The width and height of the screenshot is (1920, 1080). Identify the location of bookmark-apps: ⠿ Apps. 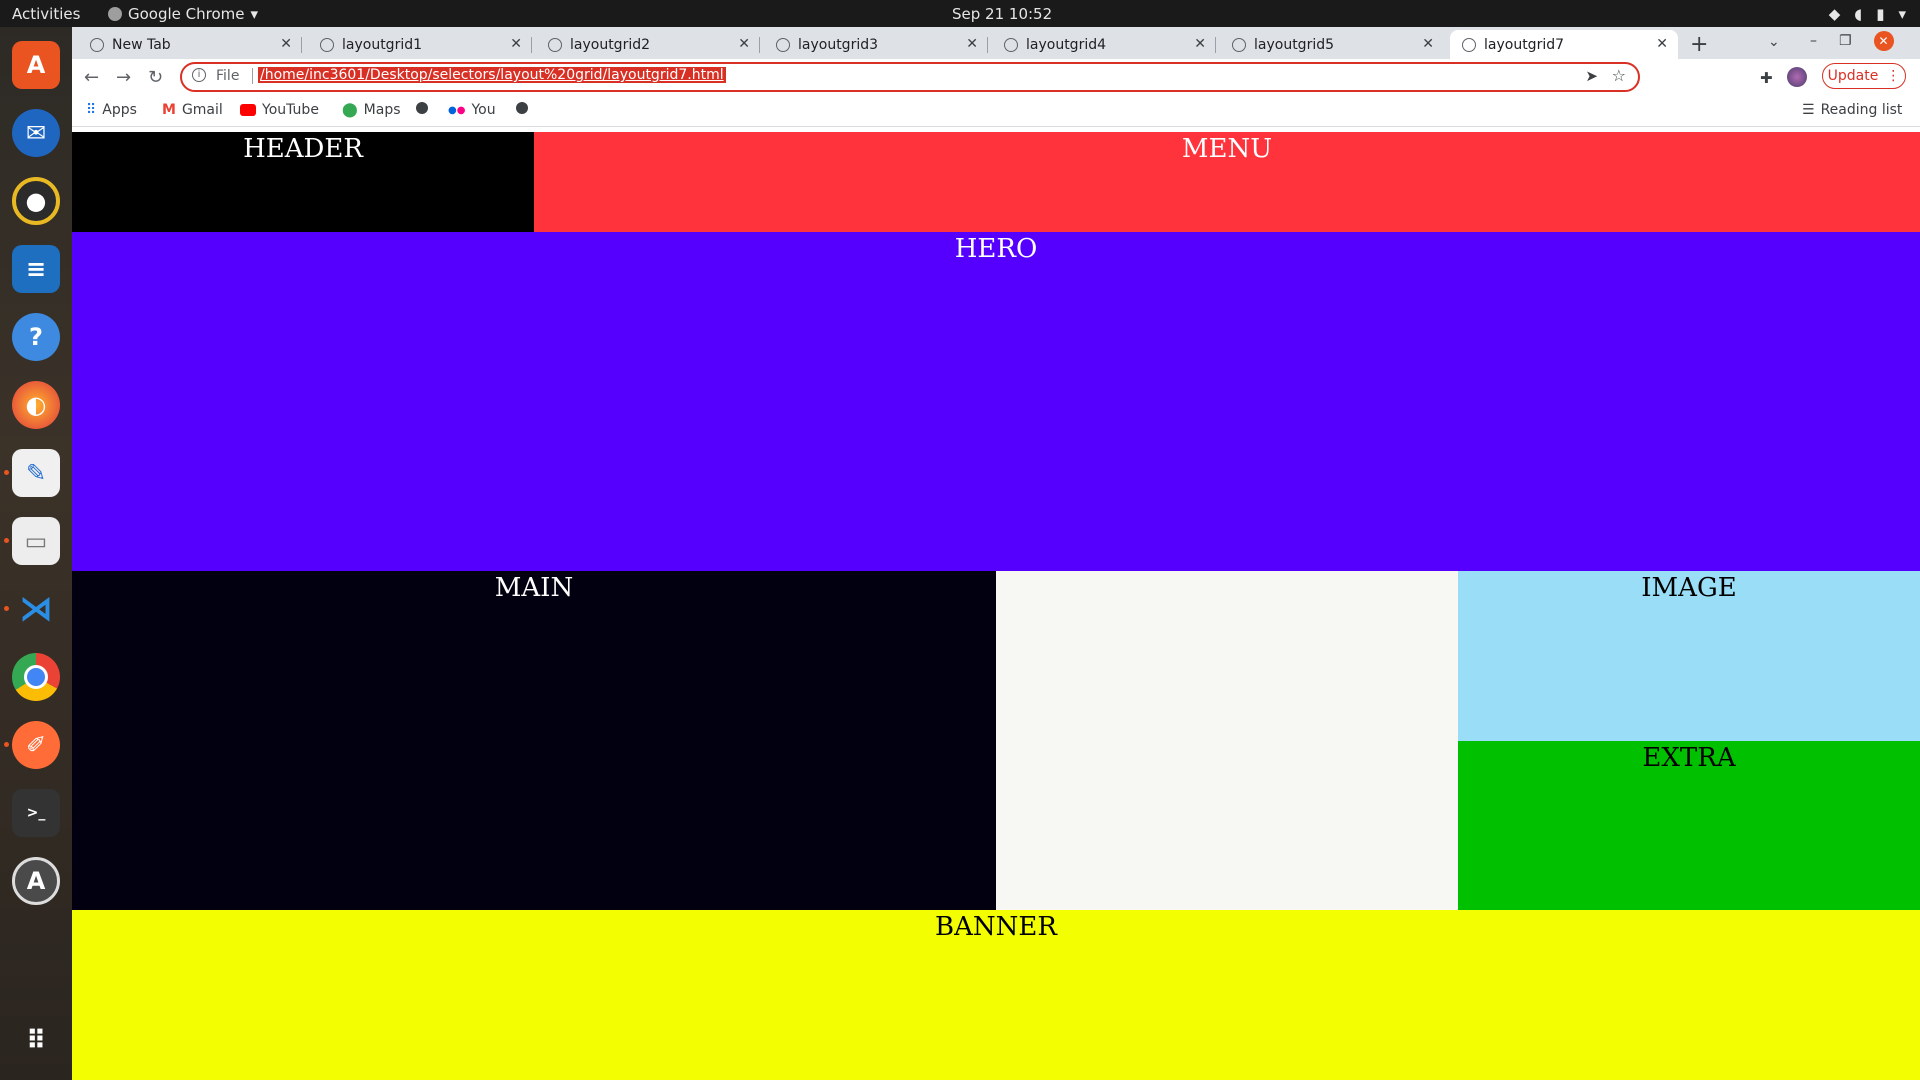
(111, 110).